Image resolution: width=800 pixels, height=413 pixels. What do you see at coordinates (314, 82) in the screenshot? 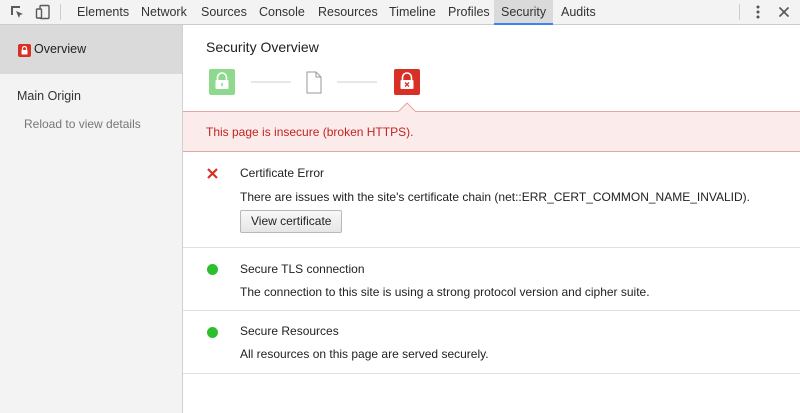
I see `document-icon` at bounding box center [314, 82].